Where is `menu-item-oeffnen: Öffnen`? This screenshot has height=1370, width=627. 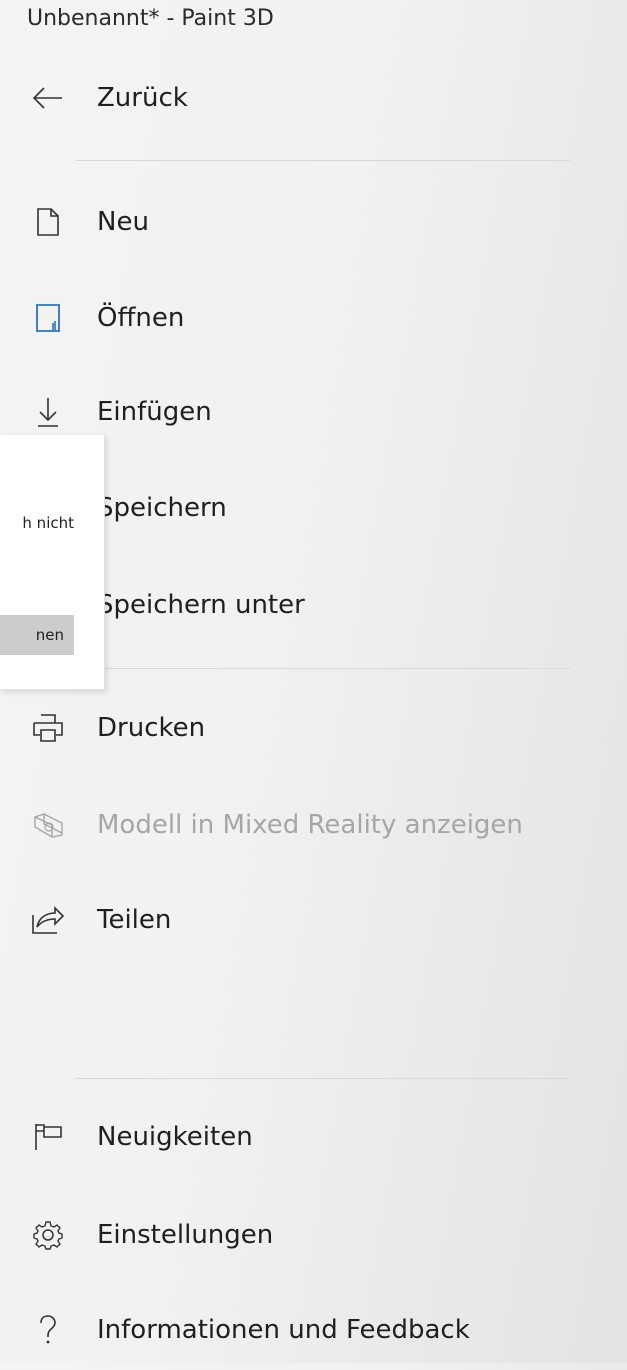 menu-item-oeffnen: Öffnen is located at coordinates (313, 318).